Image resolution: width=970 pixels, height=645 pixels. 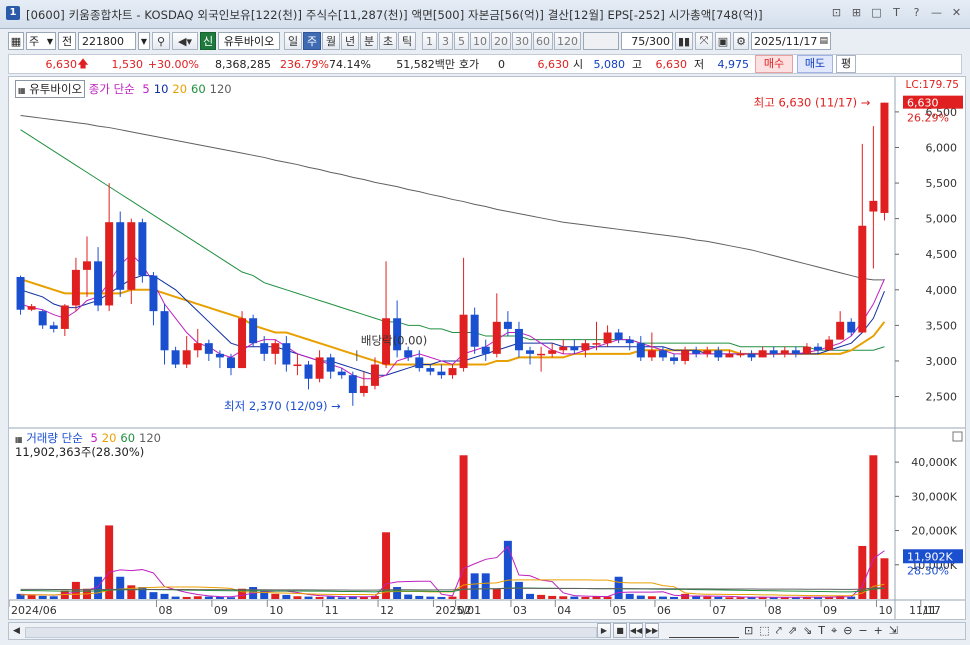 What do you see at coordinates (847, 631) in the screenshot?
I see `zoom-out-icon: ⊖` at bounding box center [847, 631].